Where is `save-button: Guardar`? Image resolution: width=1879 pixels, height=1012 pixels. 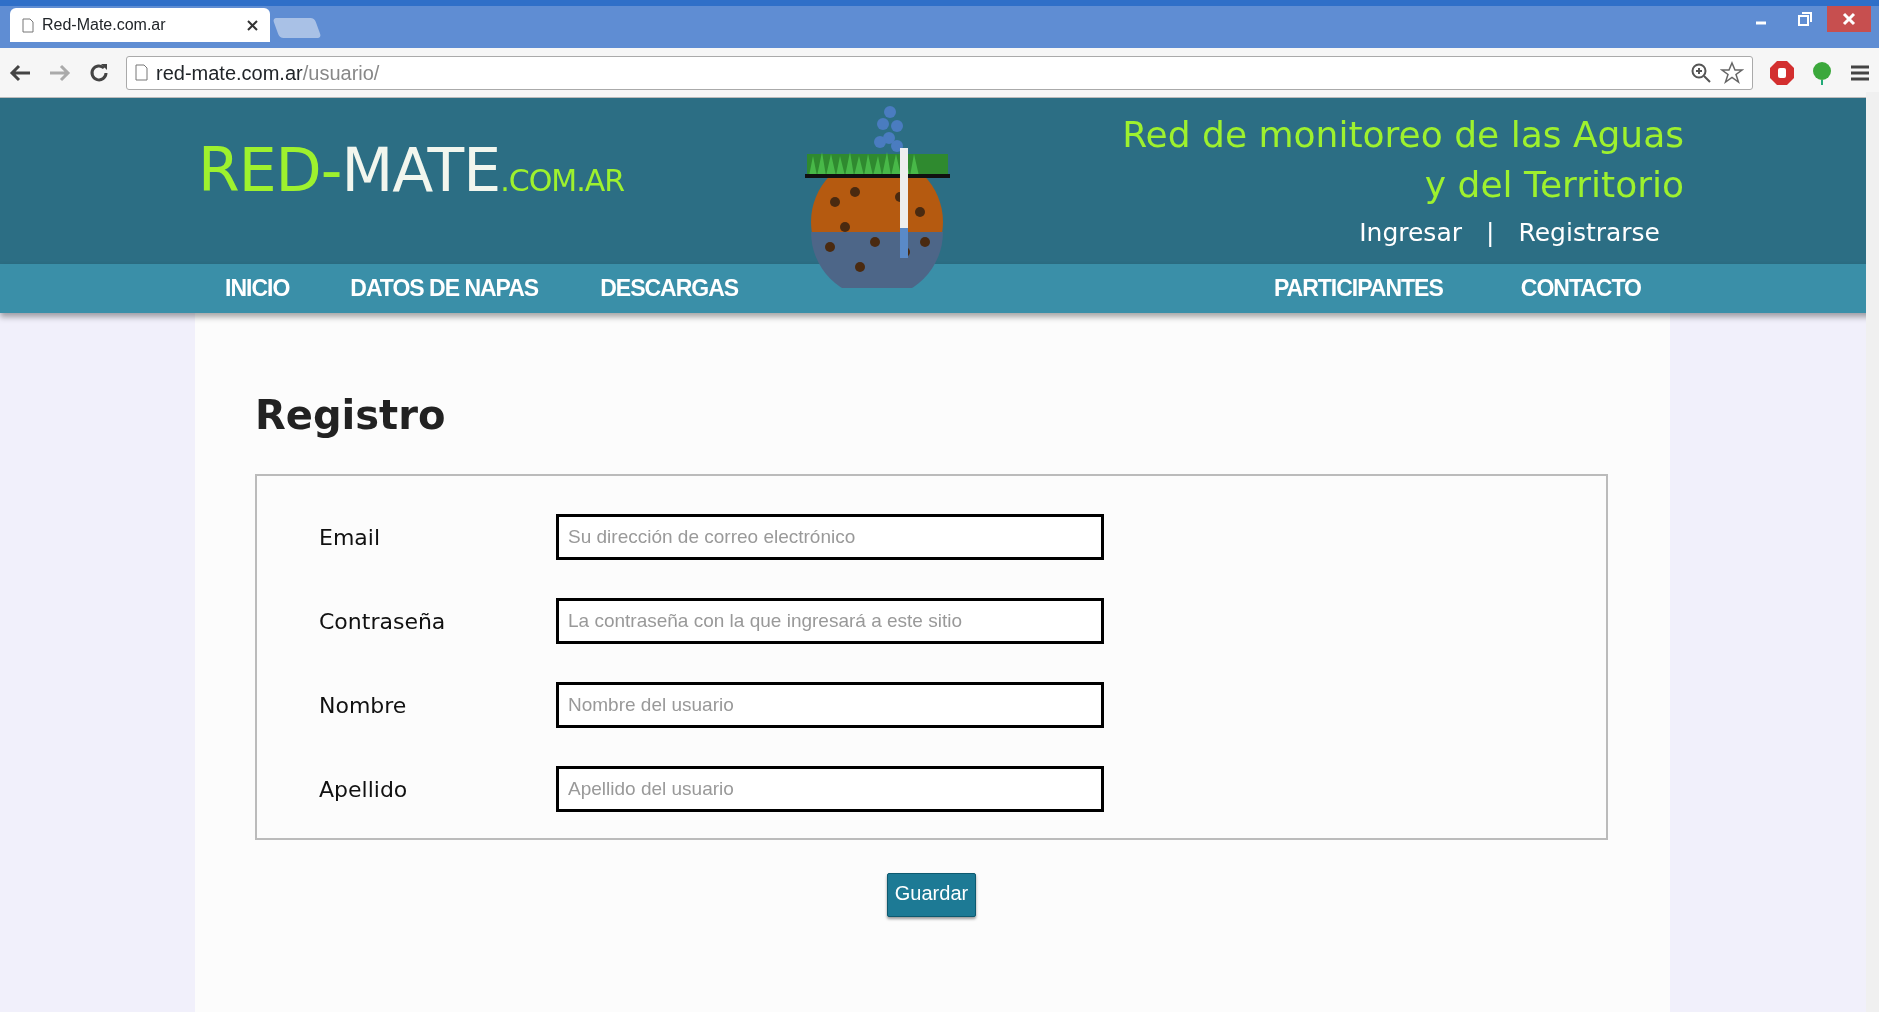
save-button: Guardar is located at coordinates (931, 895).